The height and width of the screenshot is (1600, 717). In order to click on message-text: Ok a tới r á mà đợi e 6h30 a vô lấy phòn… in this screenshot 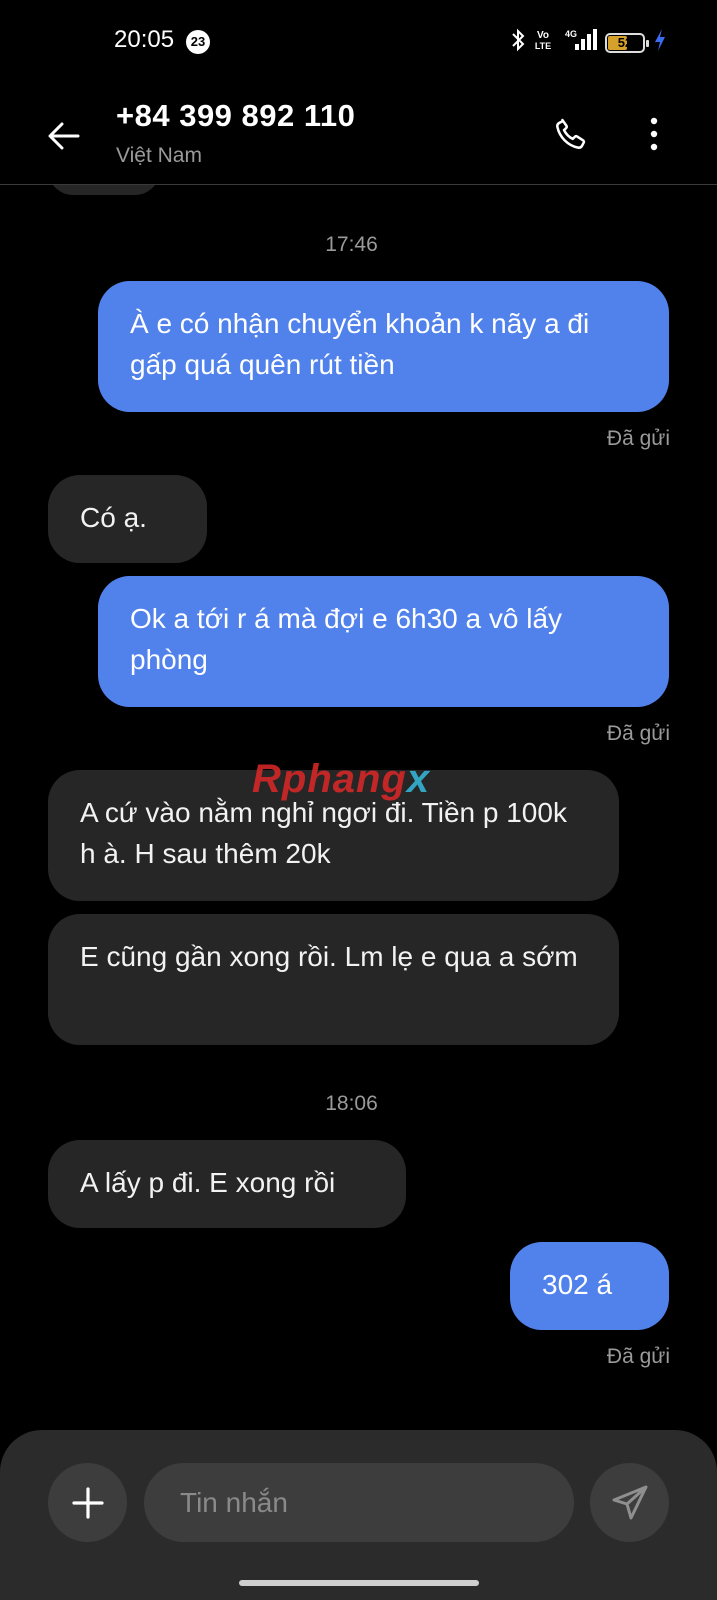, I will do `click(346, 639)`.